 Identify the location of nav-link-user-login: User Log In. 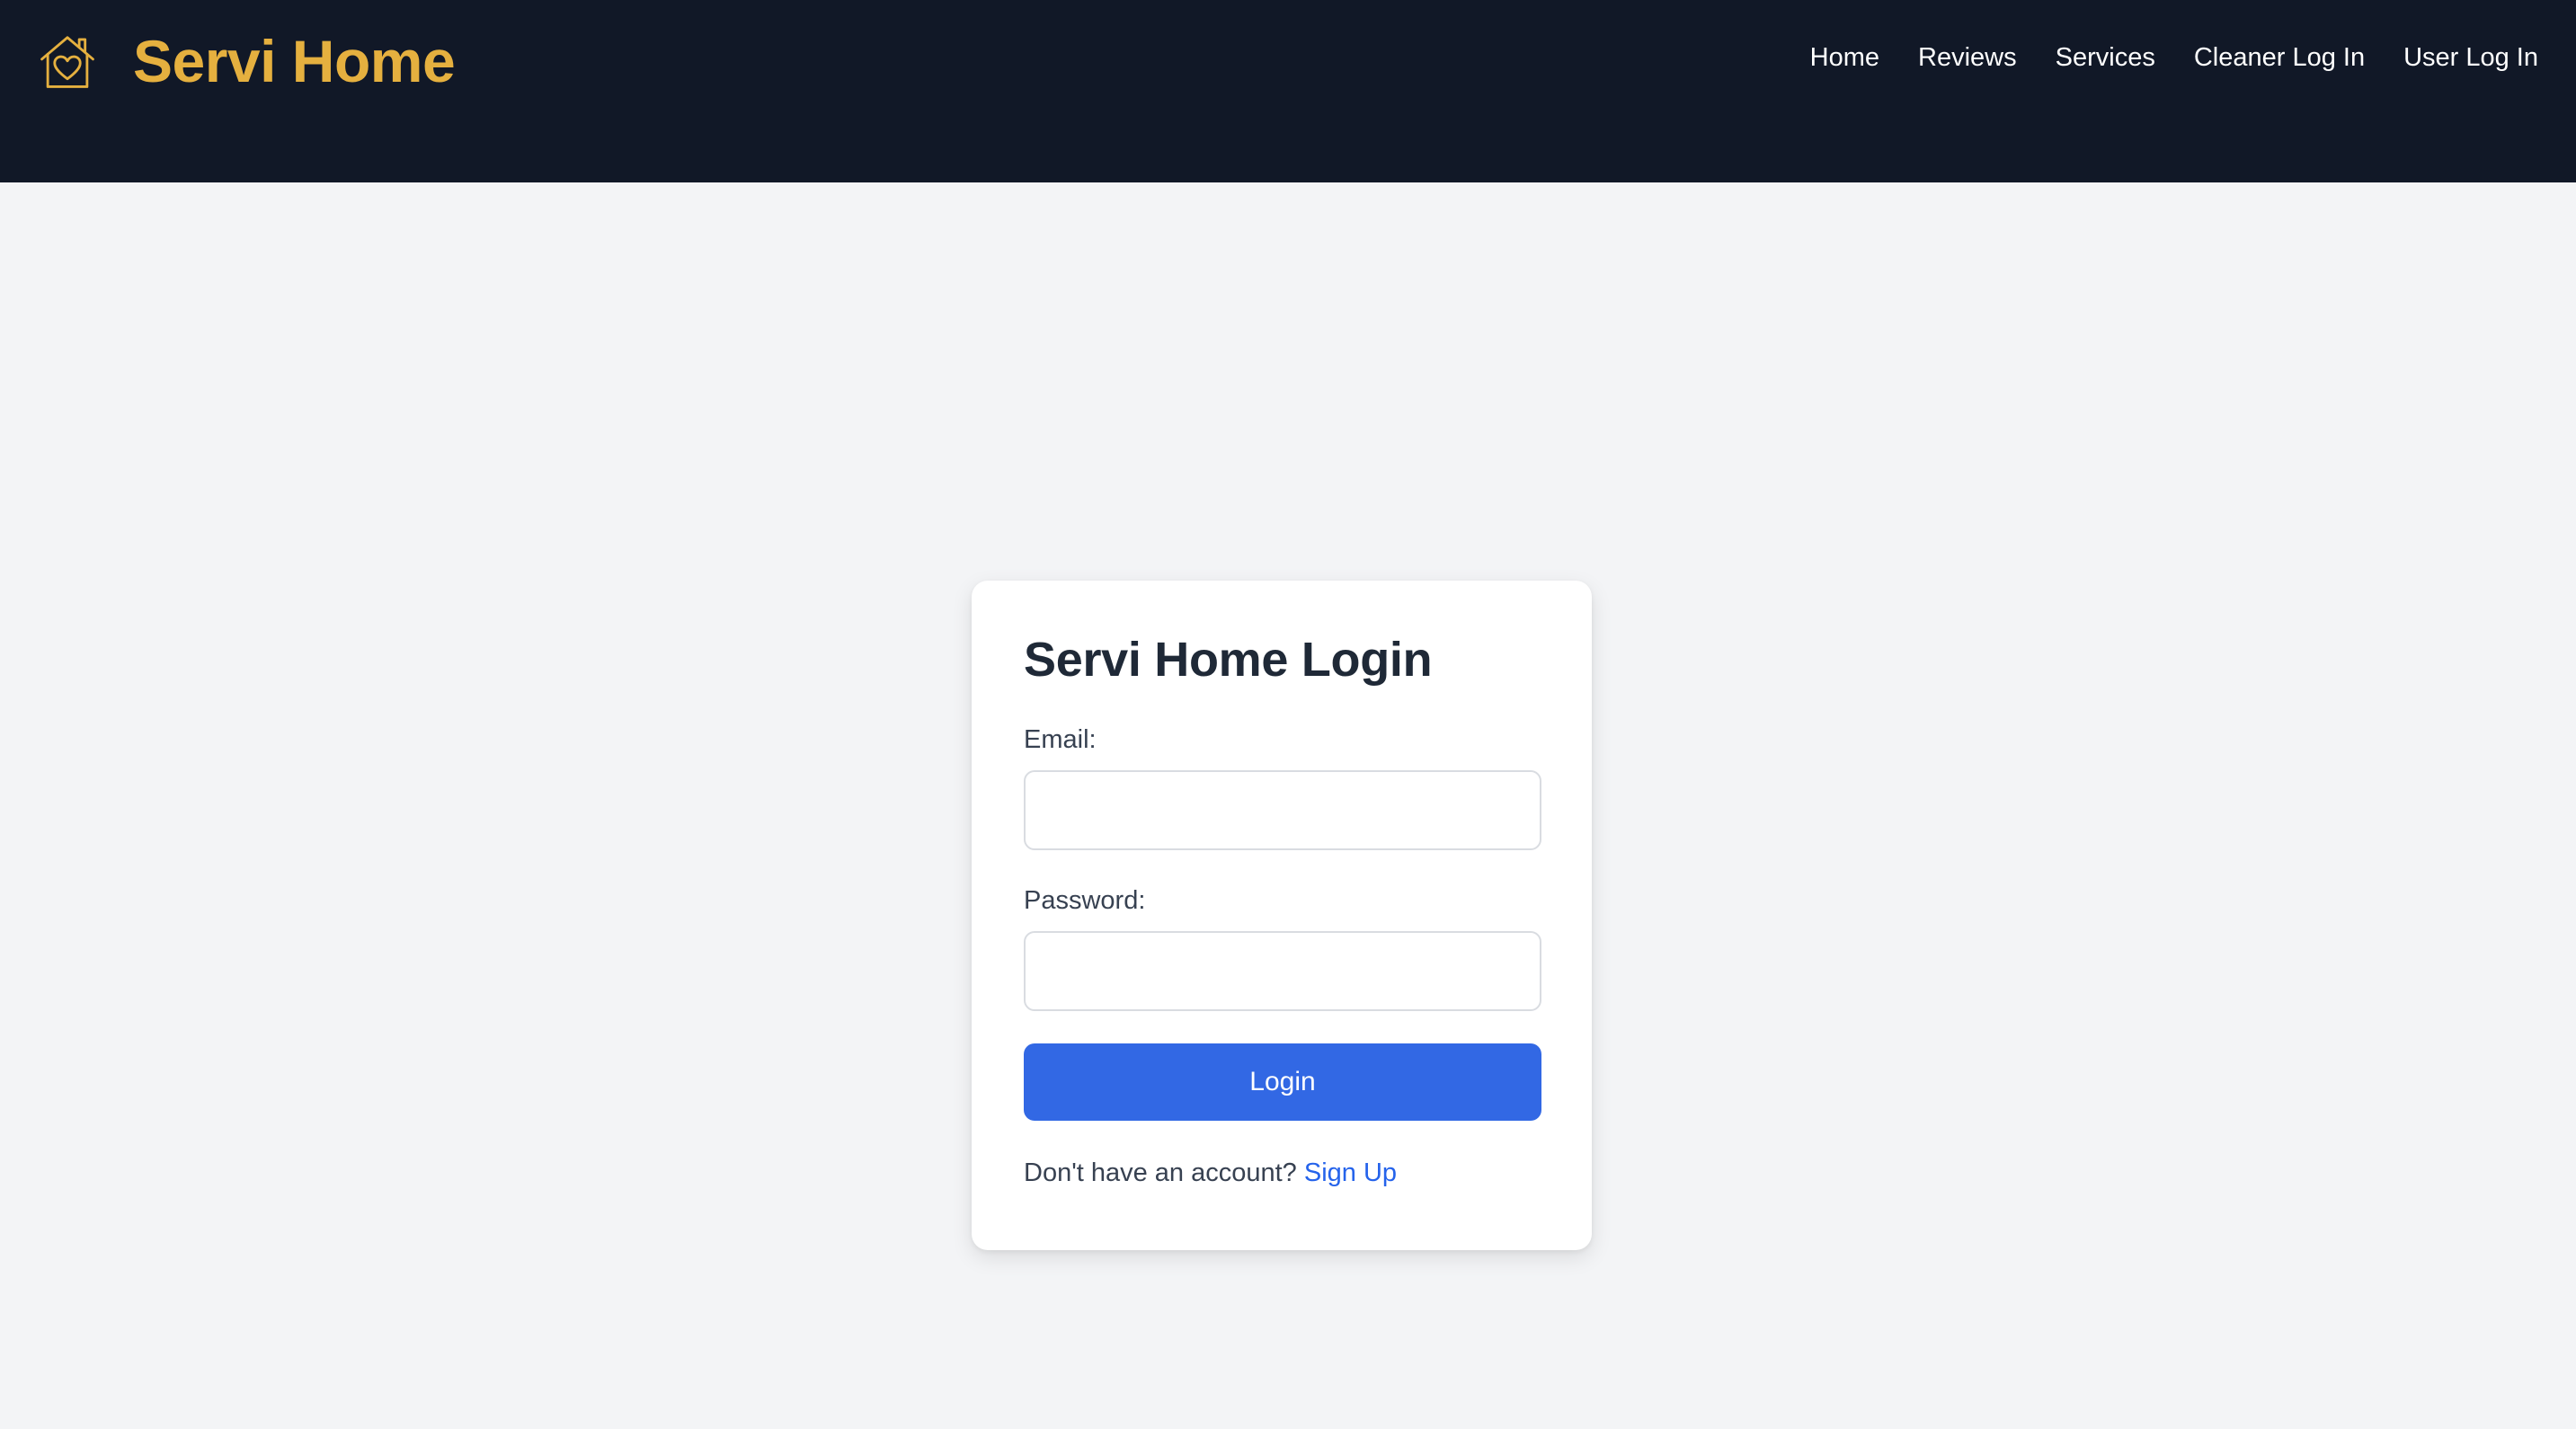
(2470, 57).